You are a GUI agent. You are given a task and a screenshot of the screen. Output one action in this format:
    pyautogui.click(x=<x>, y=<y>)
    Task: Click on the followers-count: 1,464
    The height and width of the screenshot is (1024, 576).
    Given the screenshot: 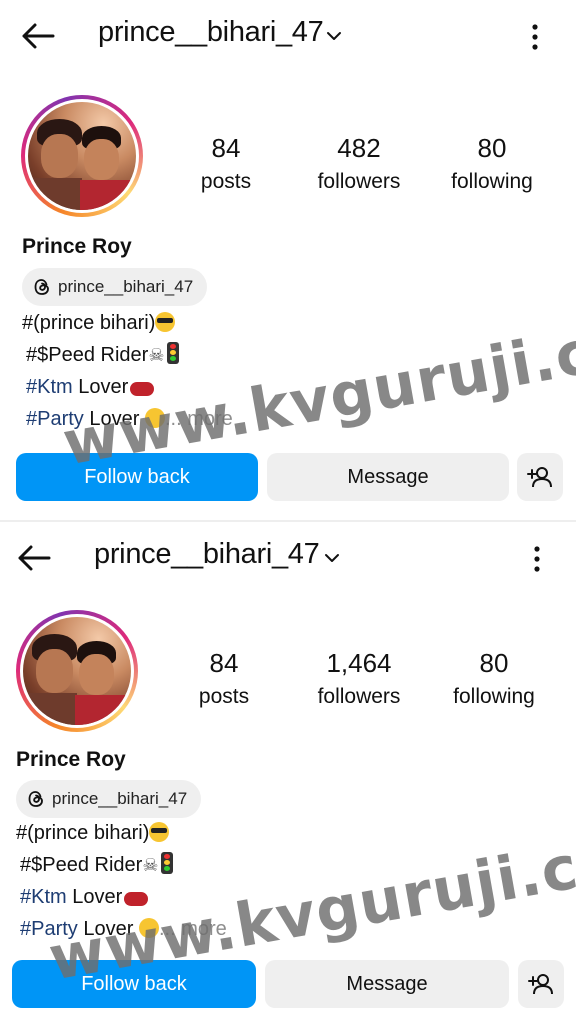 What is the action you would take?
    pyautogui.click(x=359, y=663)
    